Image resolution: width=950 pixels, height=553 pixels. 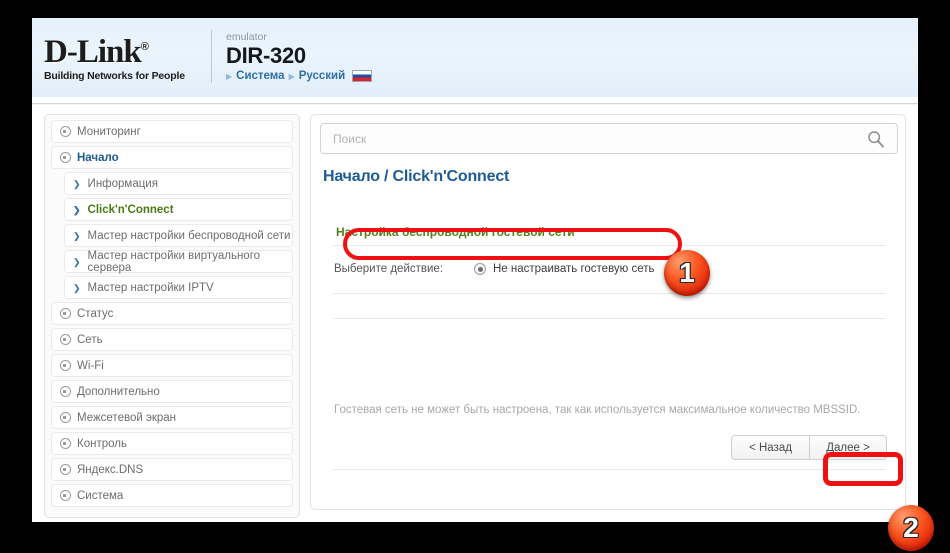 I want to click on sidebar-item: ❯ Мастер настройки беспроводной сети, so click(x=178, y=235).